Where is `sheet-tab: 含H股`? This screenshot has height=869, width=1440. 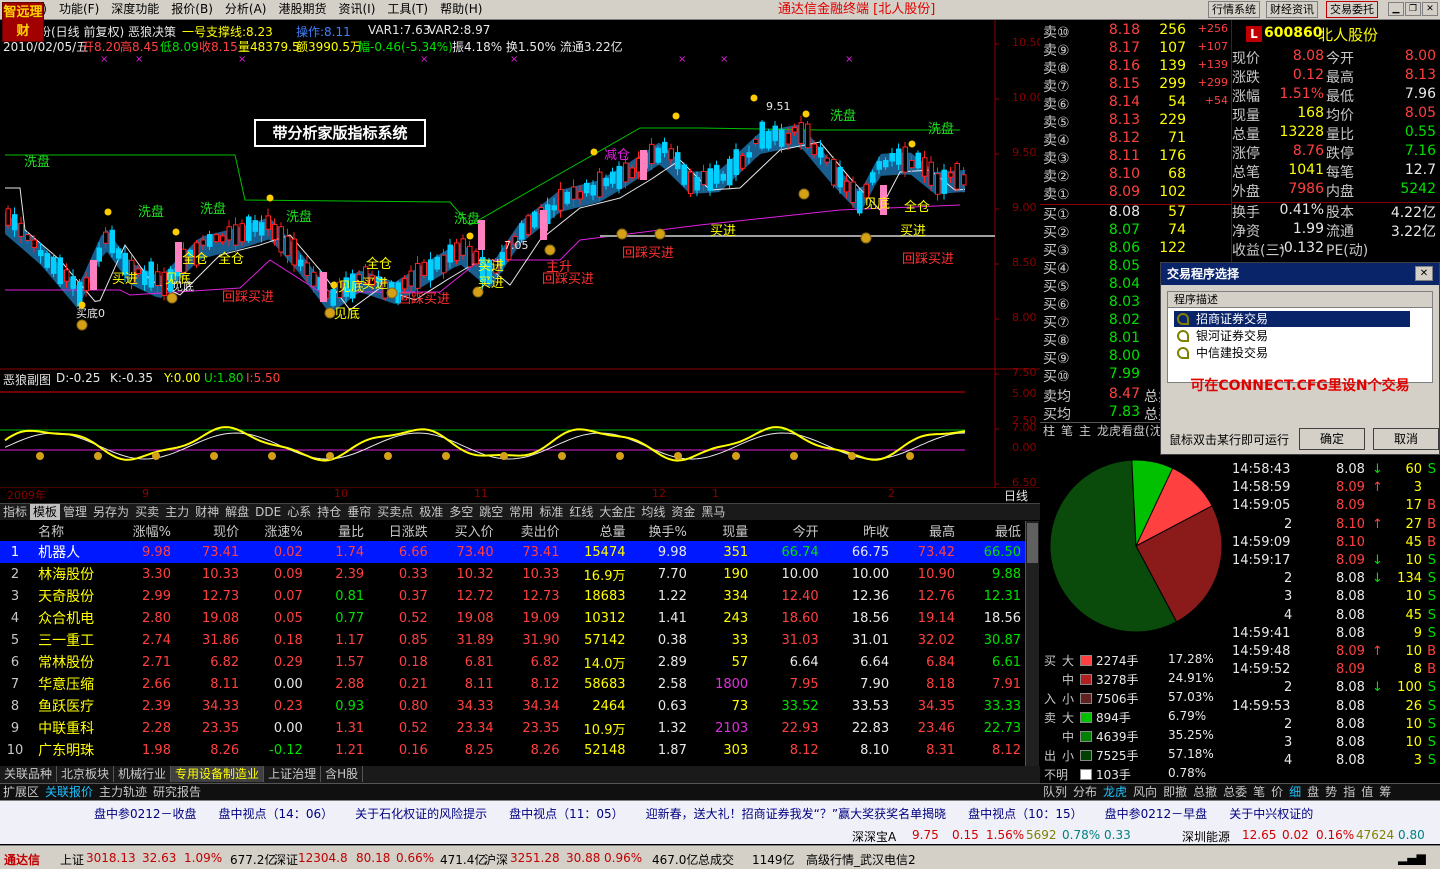 sheet-tab: 含H股 is located at coordinates (342, 774).